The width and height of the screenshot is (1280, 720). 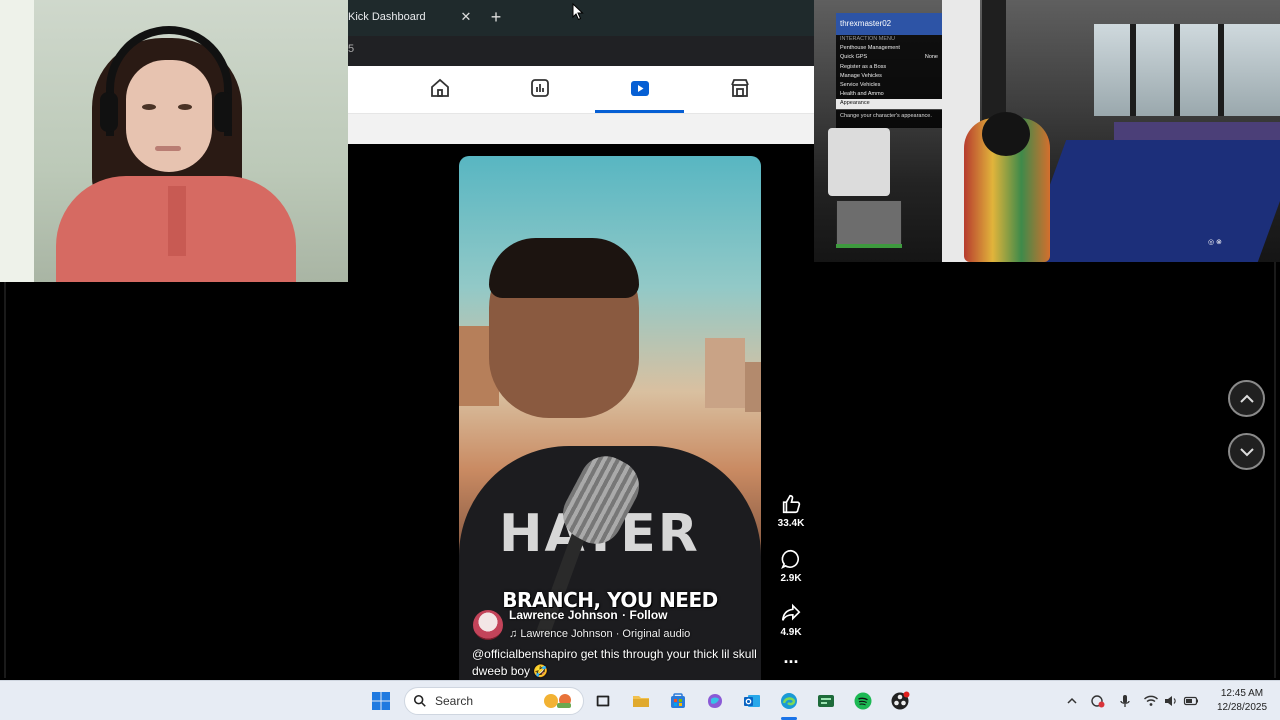 What do you see at coordinates (859, 162) in the screenshot?
I see `game-statue` at bounding box center [859, 162].